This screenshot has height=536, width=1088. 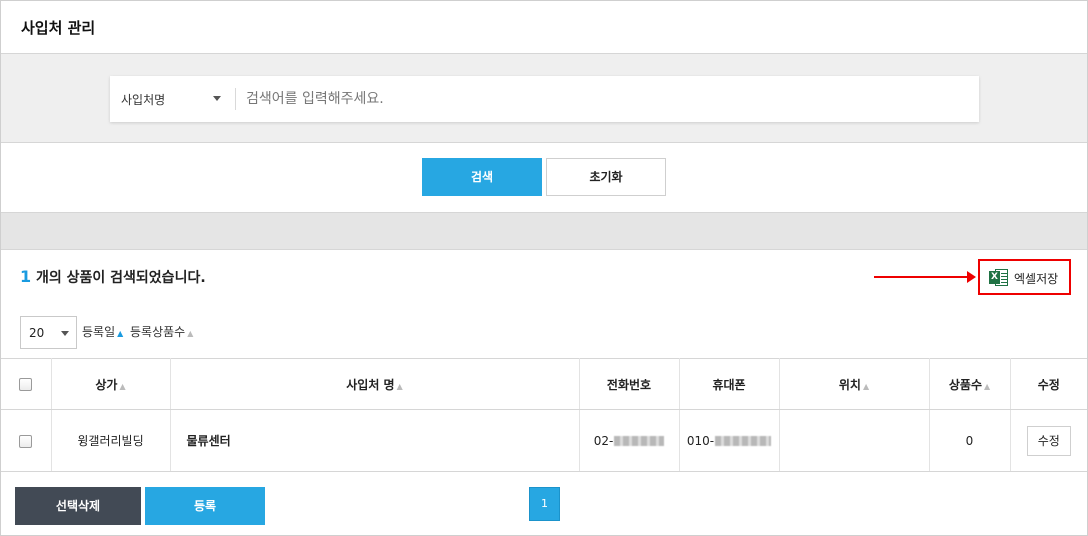 I want to click on excel-icon: X, so click(x=999, y=277).